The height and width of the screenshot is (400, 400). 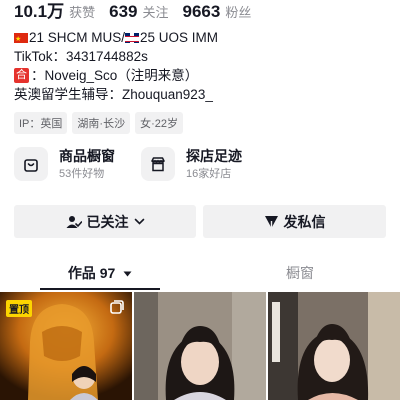 I want to click on uk-flag-icon, so click(x=132, y=37).